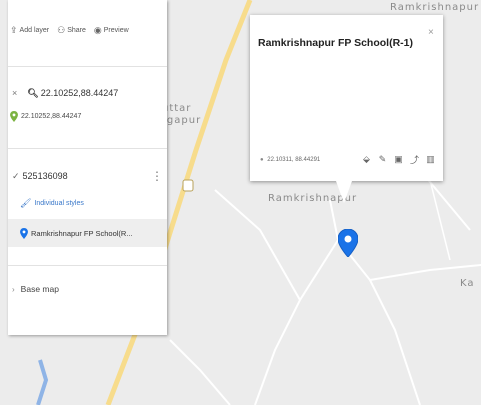 This screenshot has width=481, height=405. Describe the element at coordinates (87, 289) in the screenshot. I see `base-map-toggle: › Base map` at that location.